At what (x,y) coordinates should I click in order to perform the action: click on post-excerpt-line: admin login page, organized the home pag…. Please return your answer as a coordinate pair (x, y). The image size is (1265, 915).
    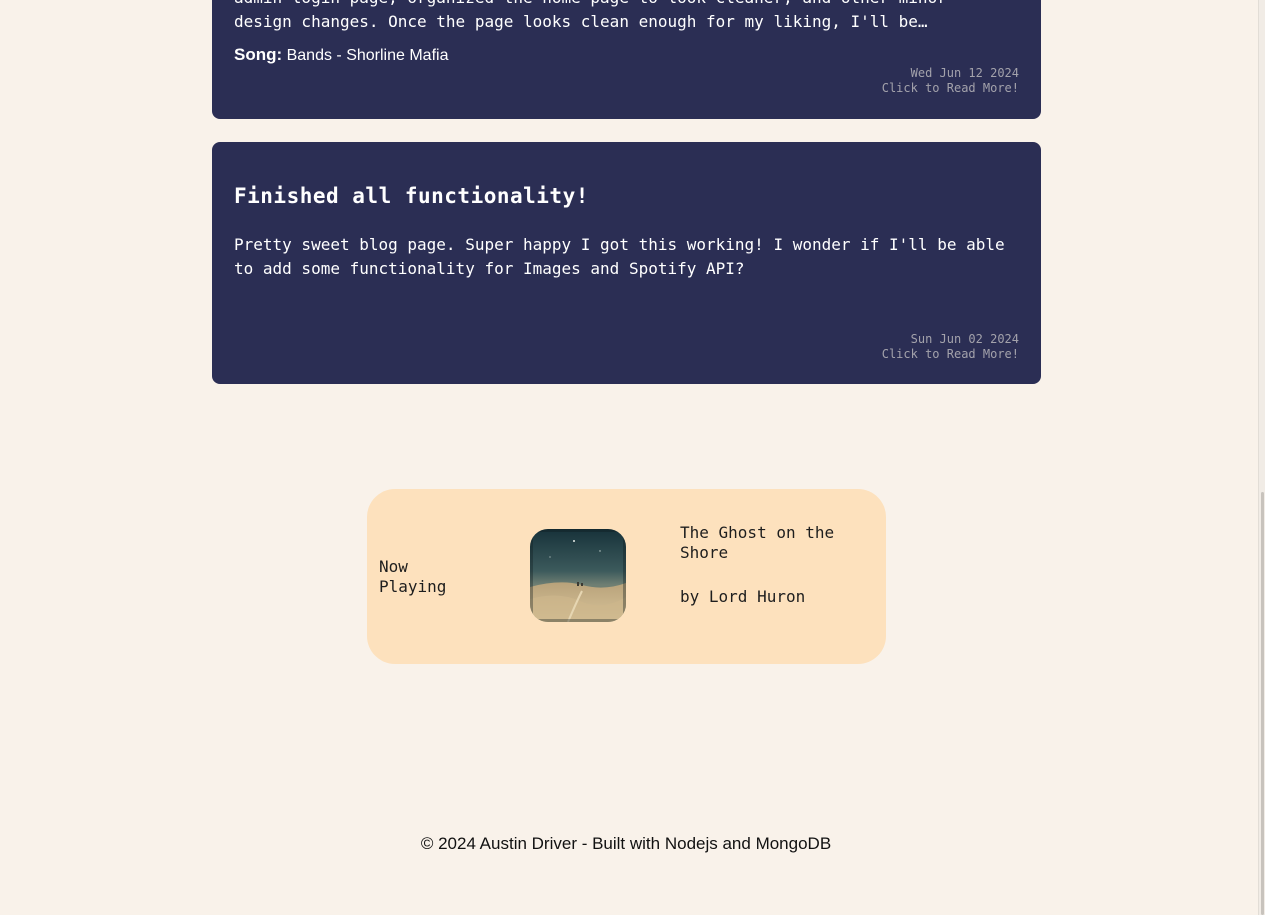
    Looking at the image, I should click on (626, 5).